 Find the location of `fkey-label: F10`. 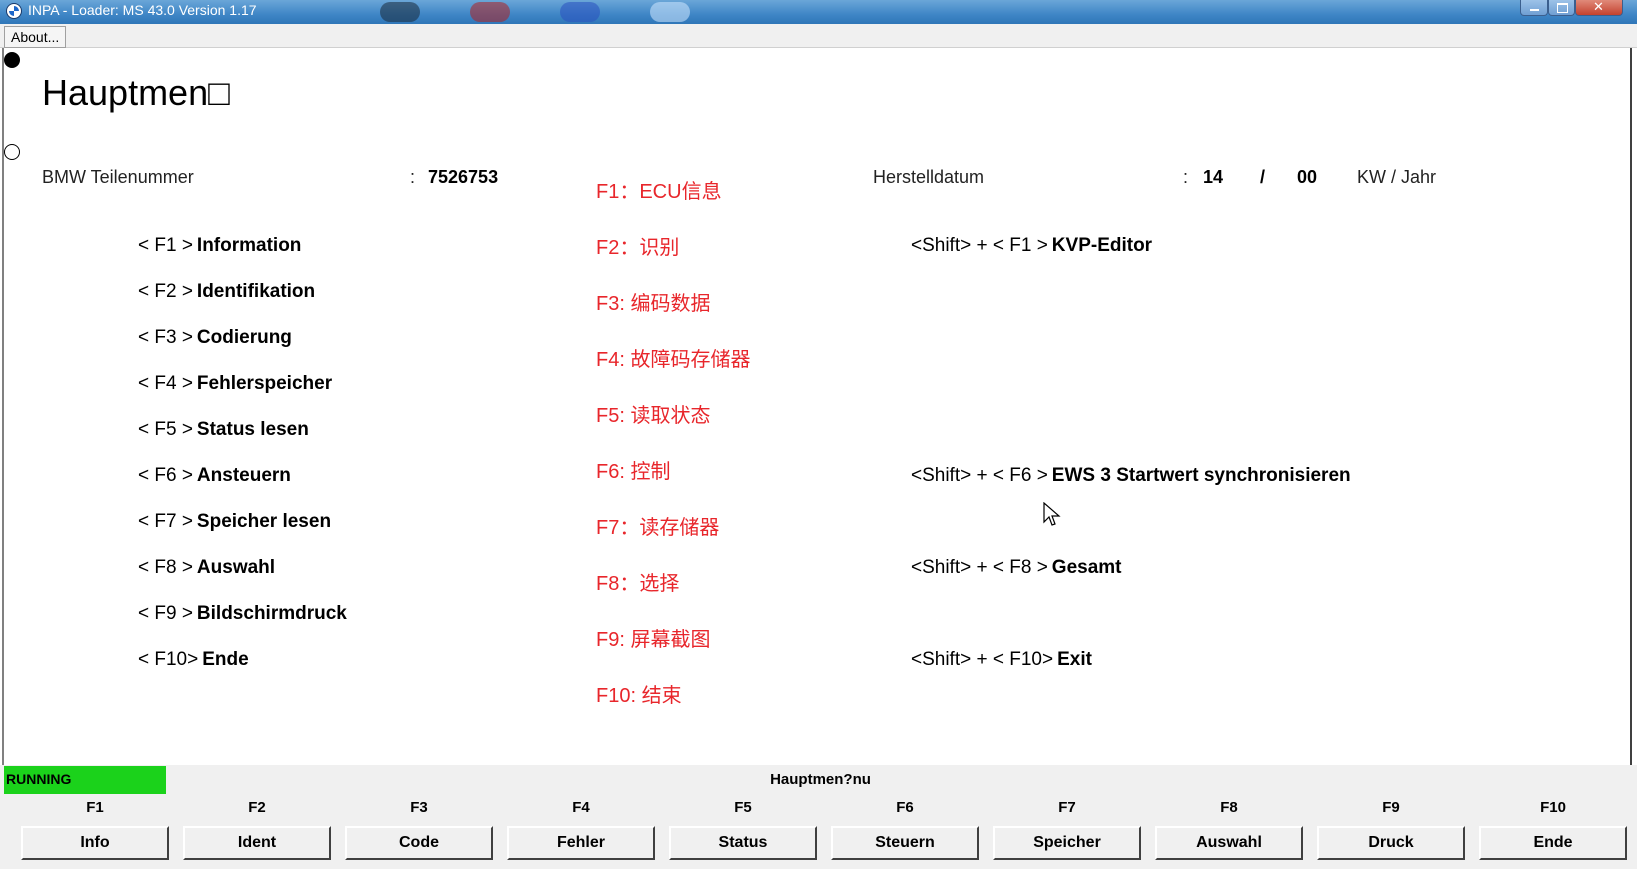

fkey-label: F10 is located at coordinates (1553, 807).